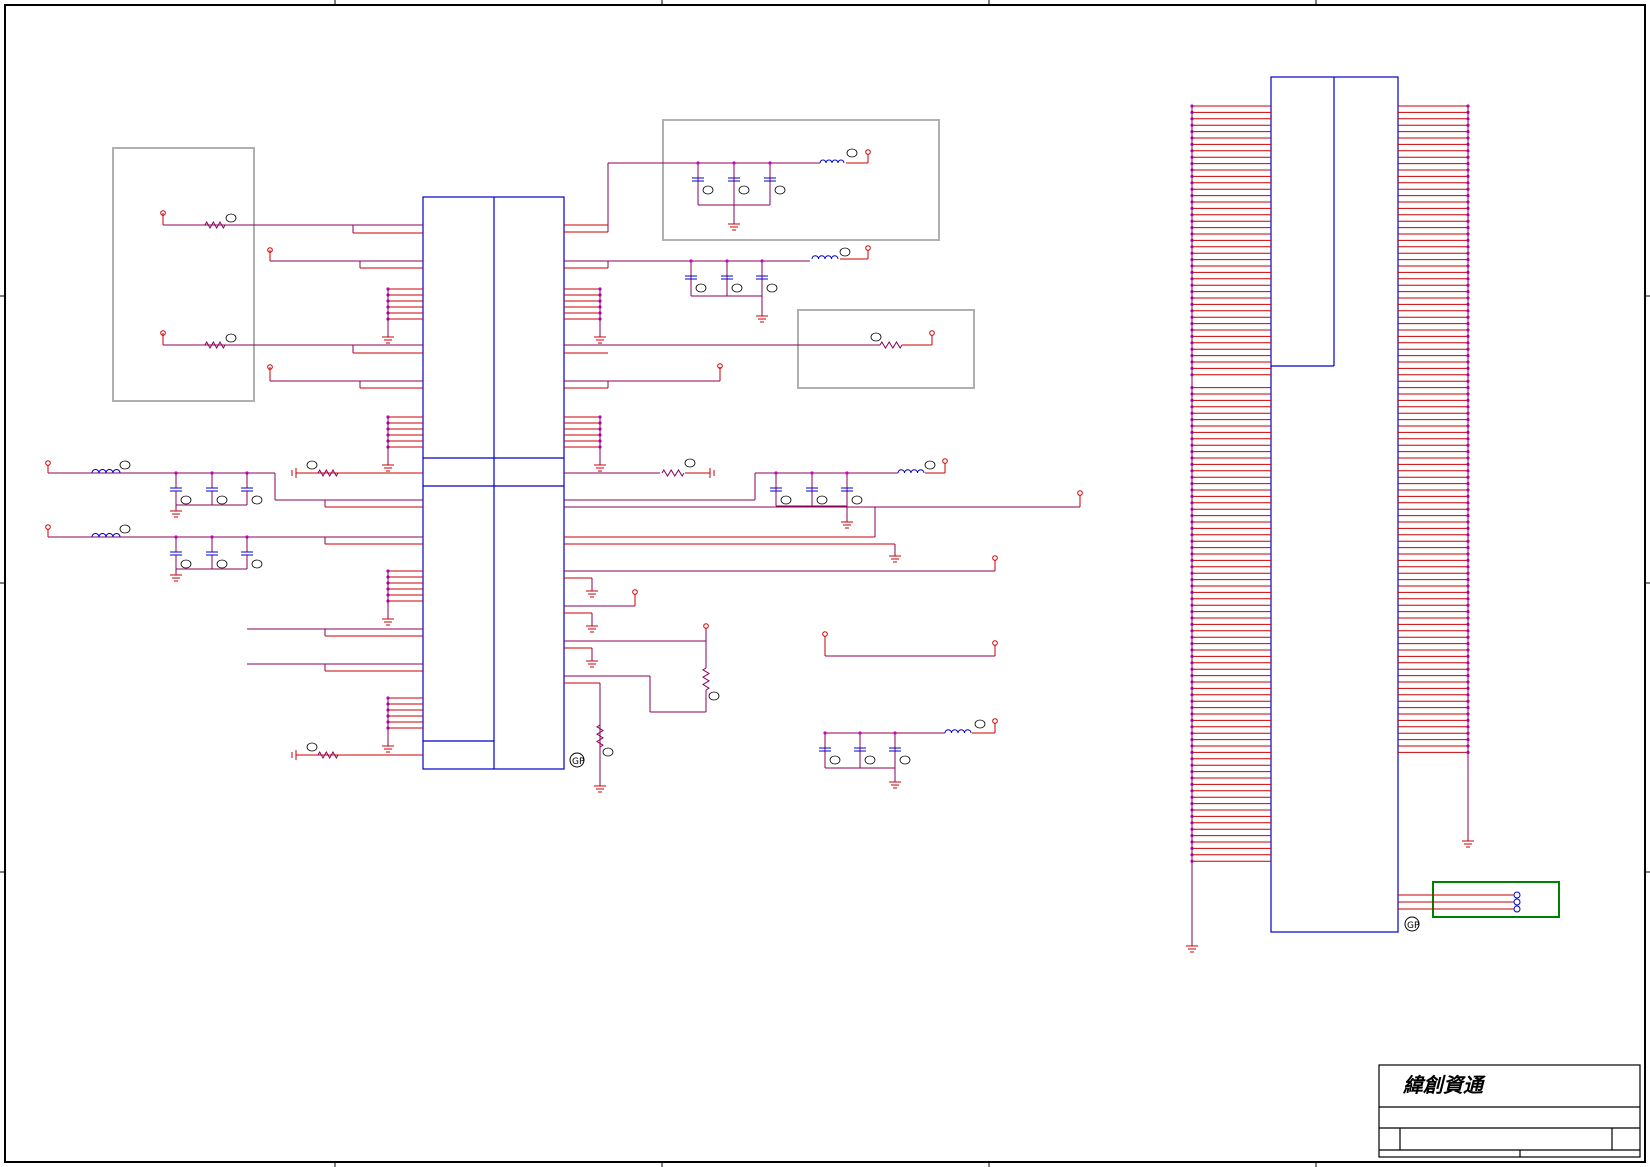  I want to click on gp-marker-main: GP, so click(577, 760).